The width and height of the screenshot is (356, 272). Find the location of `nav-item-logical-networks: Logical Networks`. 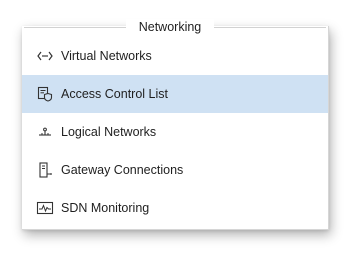

nav-item-logical-networks: Logical Networks is located at coordinates (175, 132).